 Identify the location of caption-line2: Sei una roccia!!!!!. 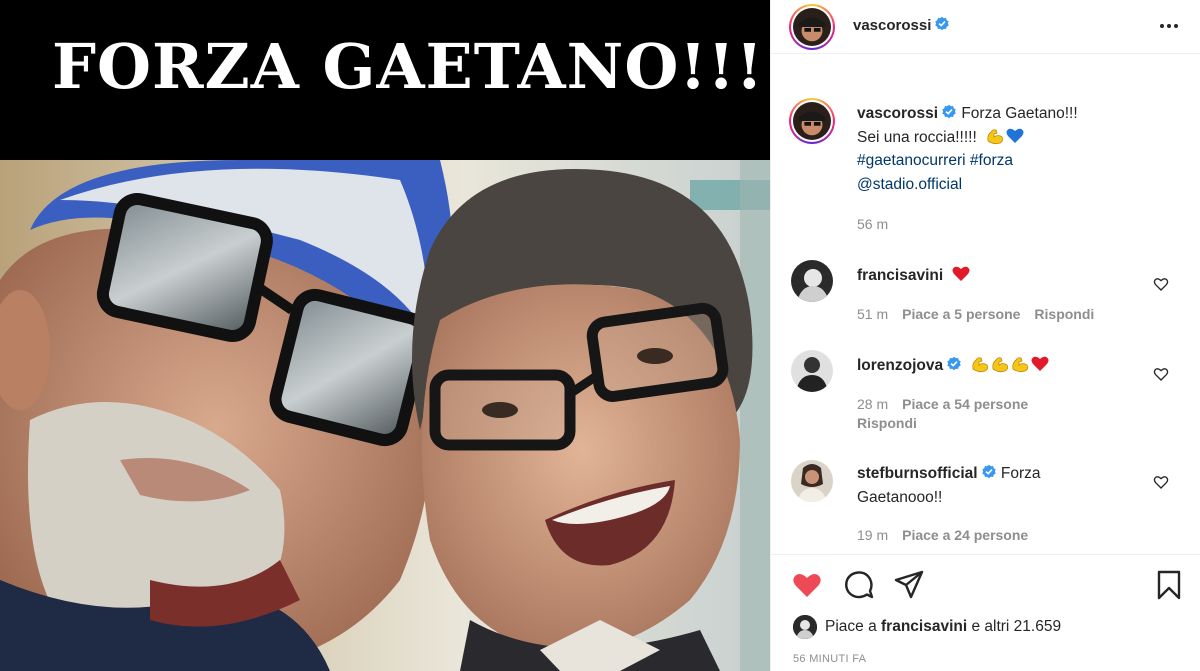
(917, 137).